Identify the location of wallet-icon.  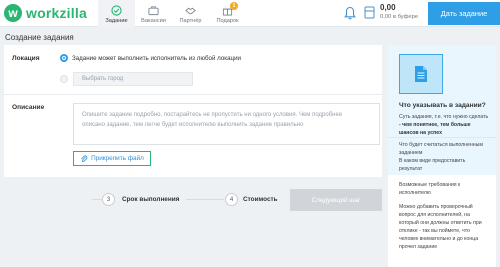
(369, 12).